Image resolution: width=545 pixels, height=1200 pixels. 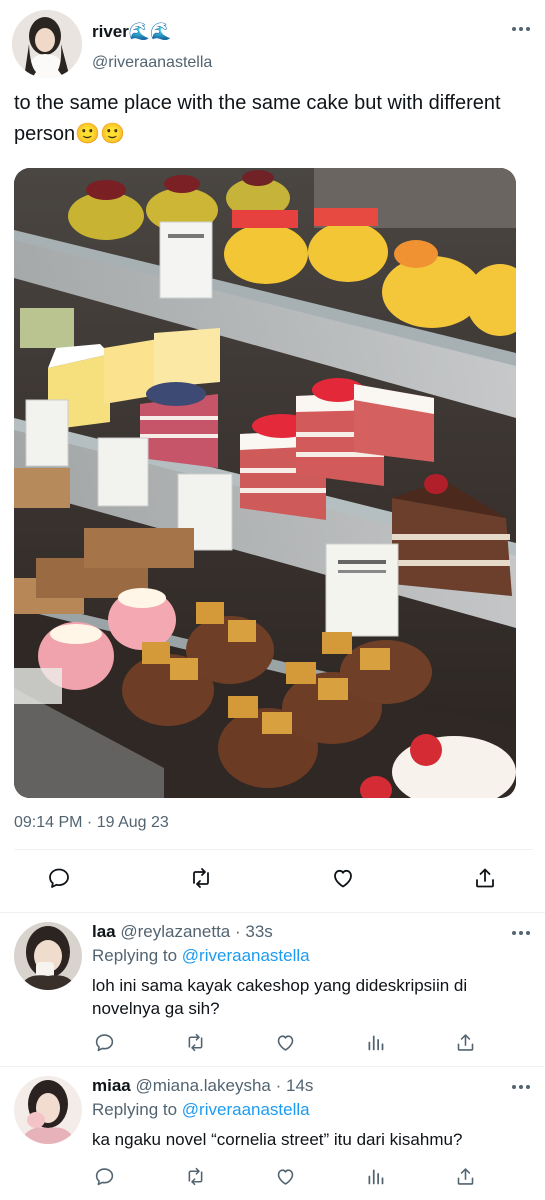 I want to click on tweet-header: river🌊🌊 @riveraanastella, so click(x=272, y=45).